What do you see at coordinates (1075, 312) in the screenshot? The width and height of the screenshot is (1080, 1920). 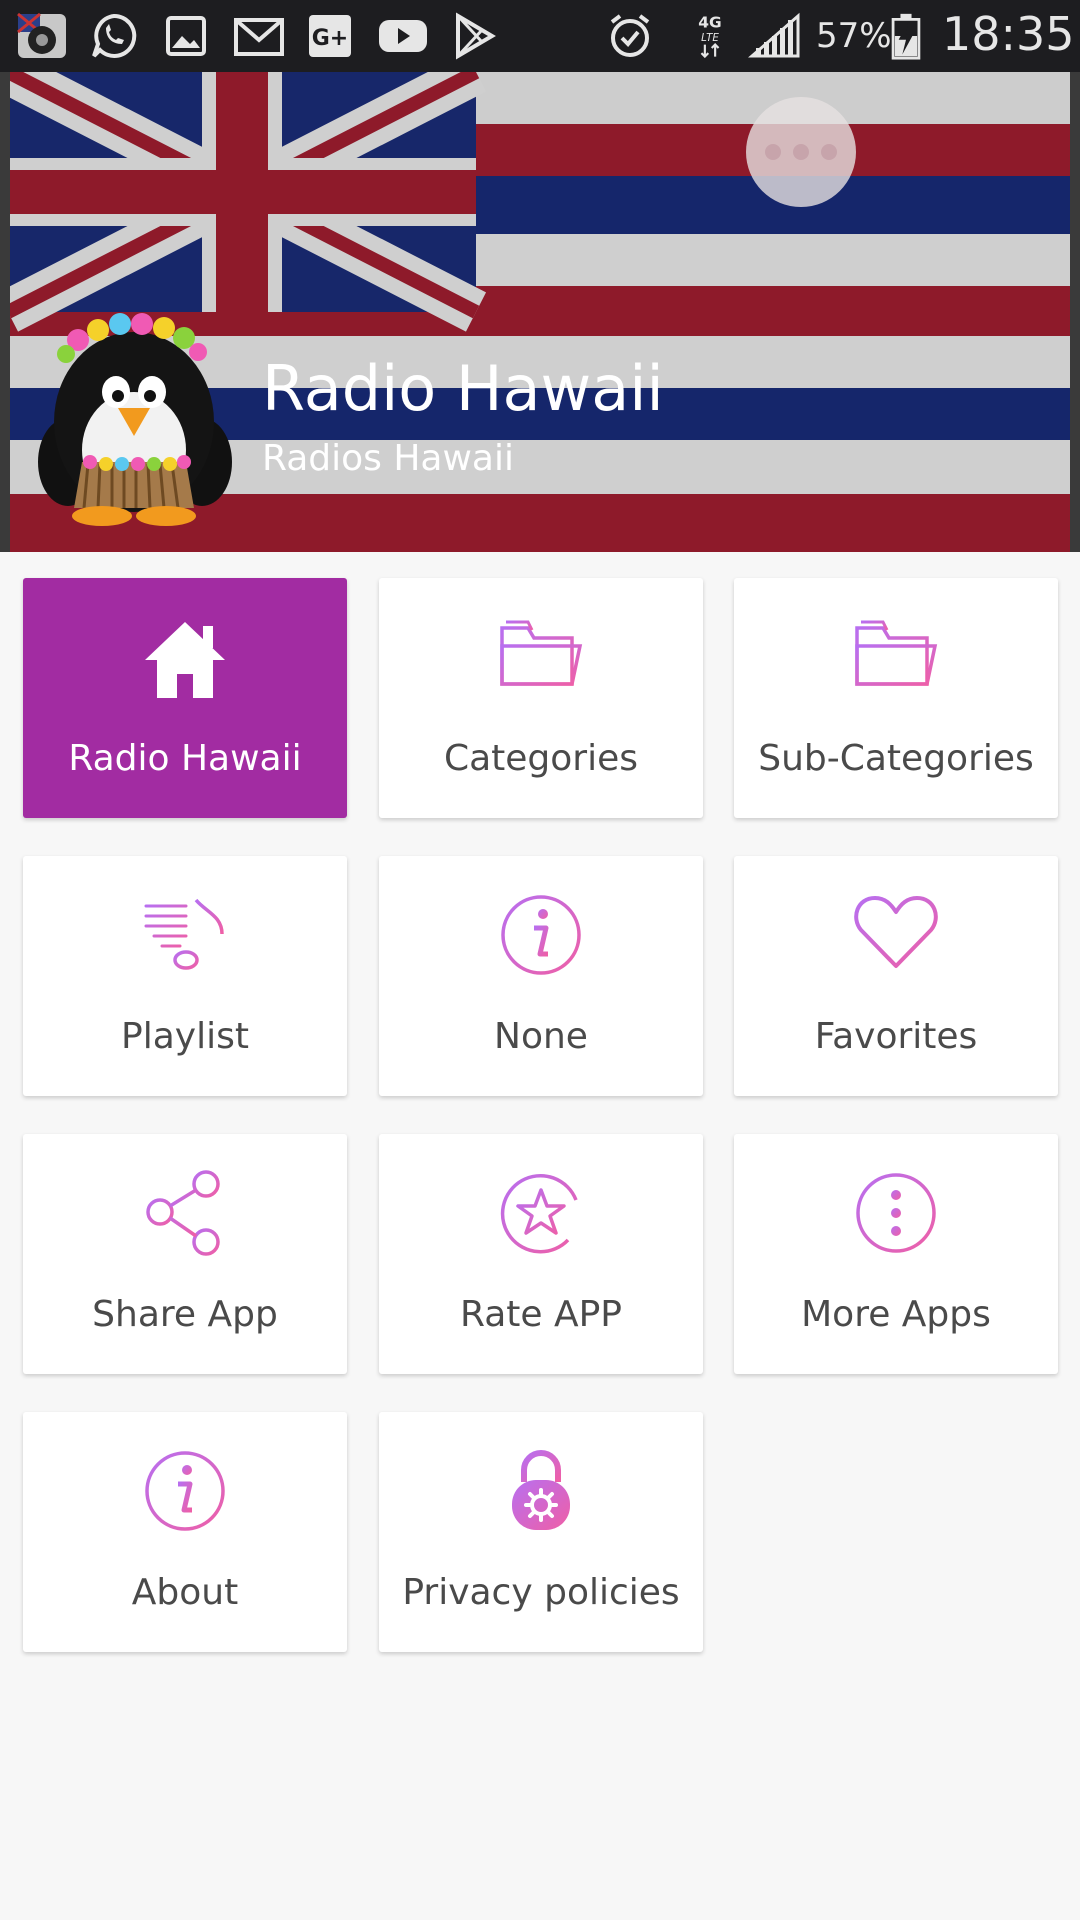 I see `banner-edge-right` at bounding box center [1075, 312].